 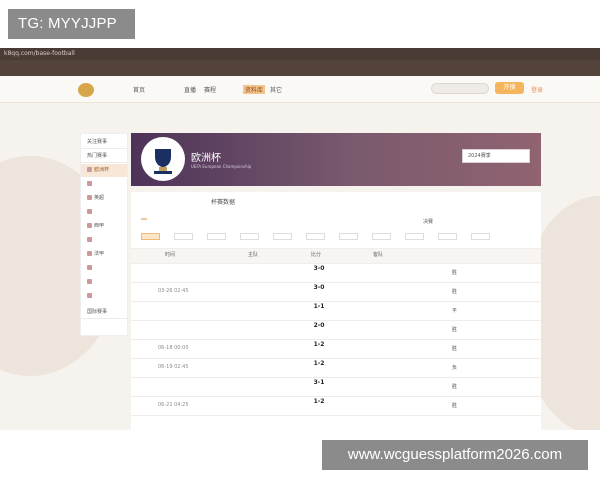 What do you see at coordinates (206, 158) in the screenshot?
I see `league-title: 欧洲杯` at bounding box center [206, 158].